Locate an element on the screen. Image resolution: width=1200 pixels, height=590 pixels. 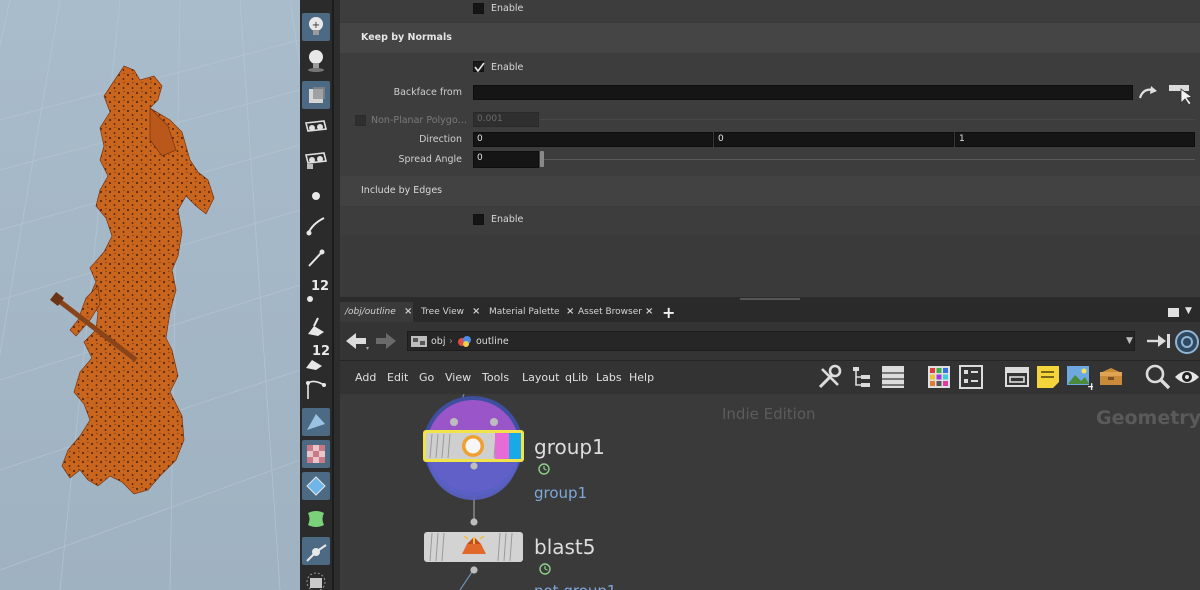
tree-layout-icon is located at coordinates (862, 378).